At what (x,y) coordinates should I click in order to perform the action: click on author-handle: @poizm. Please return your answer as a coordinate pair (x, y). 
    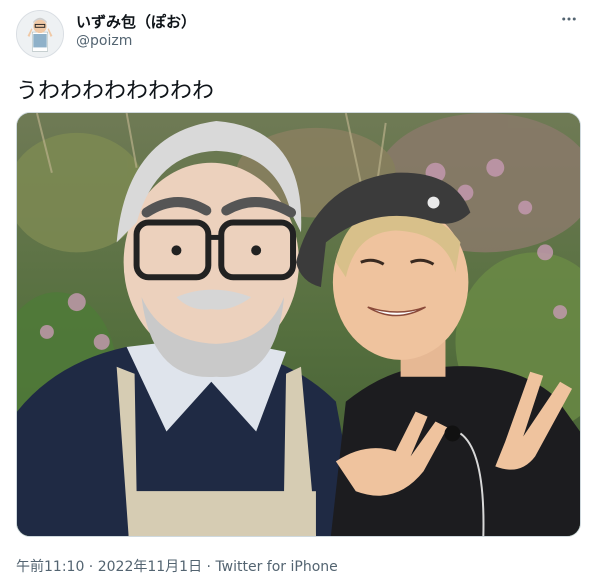
    Looking at the image, I should click on (104, 41).